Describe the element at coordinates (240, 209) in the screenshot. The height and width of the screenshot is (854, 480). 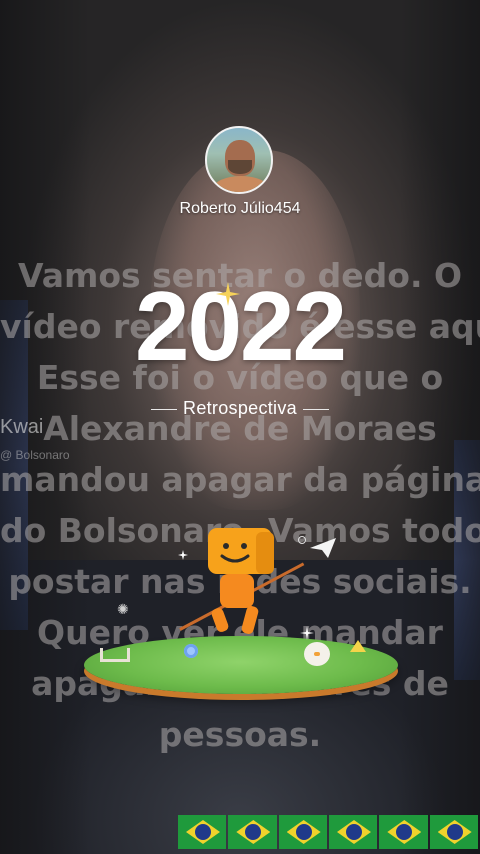
I see `username: Roberto Júlio454` at that location.